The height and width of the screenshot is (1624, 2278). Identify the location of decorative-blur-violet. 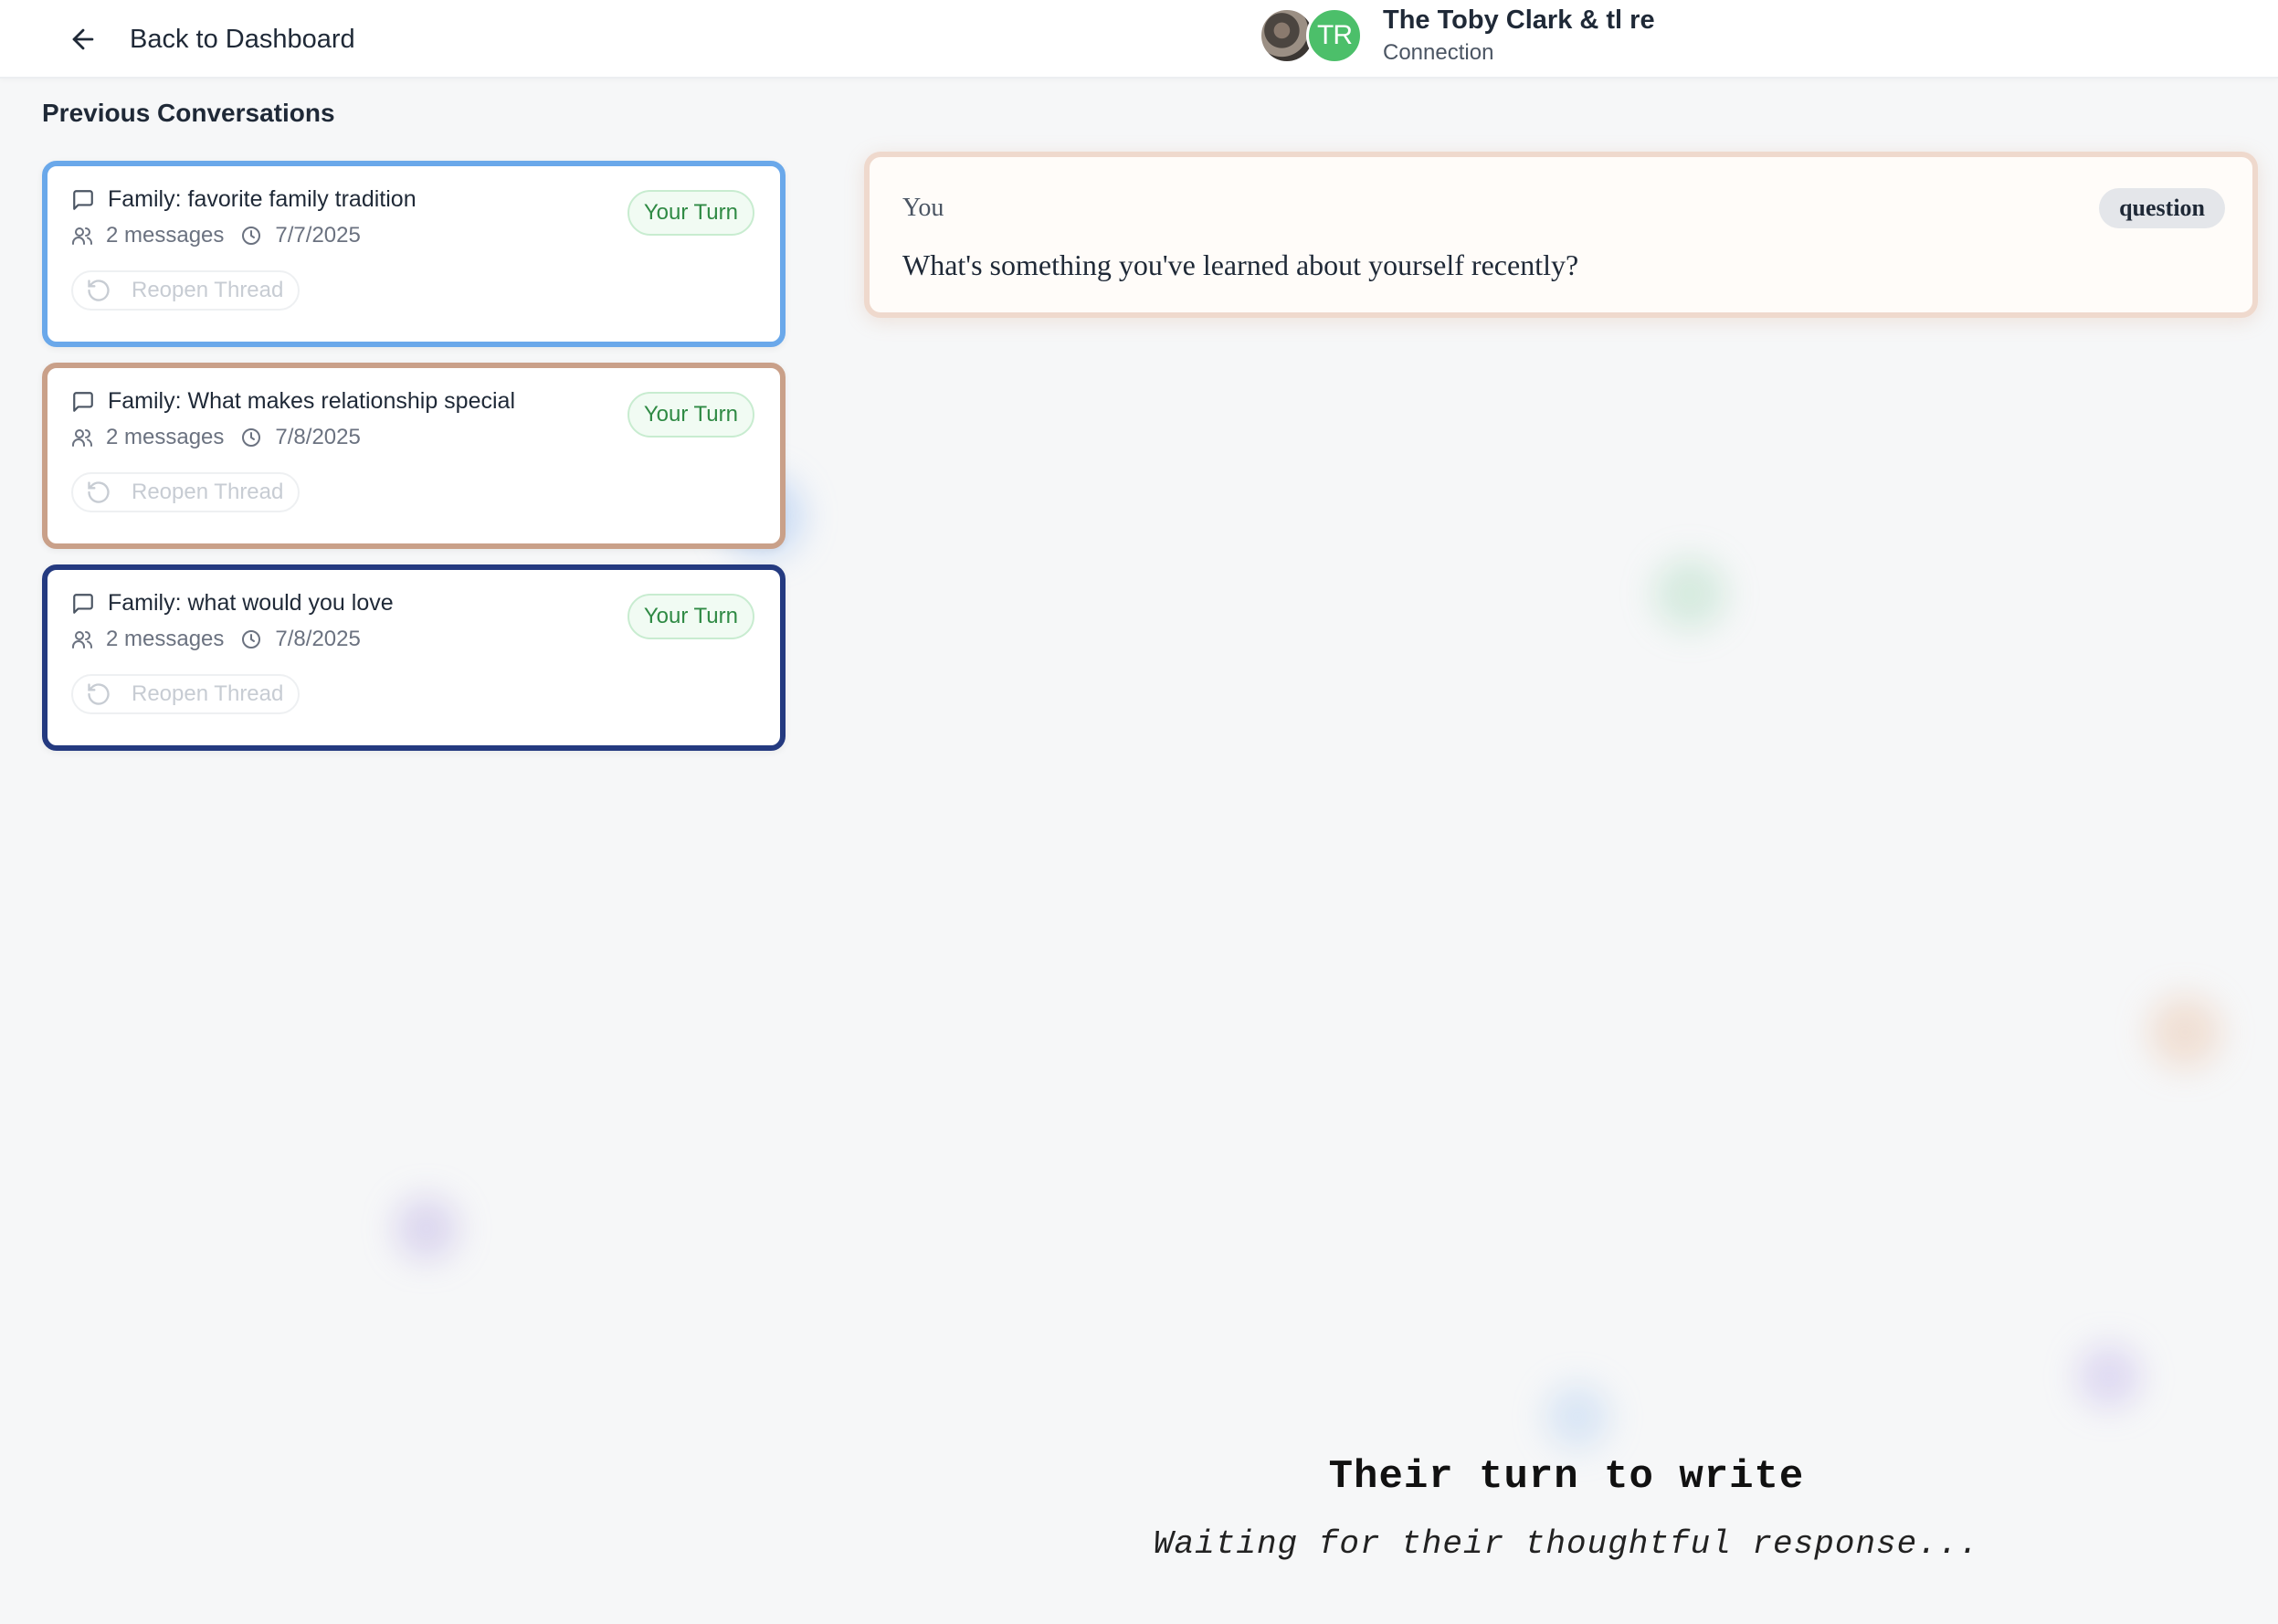
(2109, 1376).